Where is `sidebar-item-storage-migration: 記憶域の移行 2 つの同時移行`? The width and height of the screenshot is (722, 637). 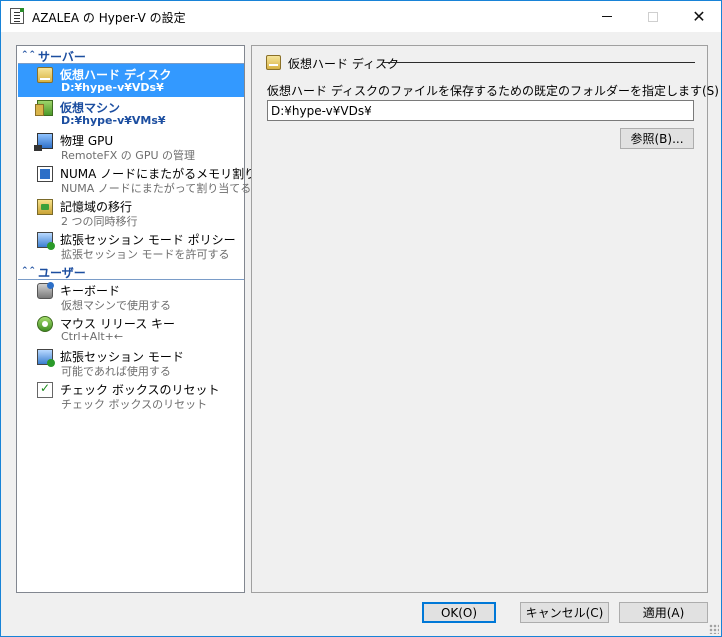
sidebar-item-storage-migration: 記憶域の移行 2 つの同時移行 is located at coordinates (131, 212).